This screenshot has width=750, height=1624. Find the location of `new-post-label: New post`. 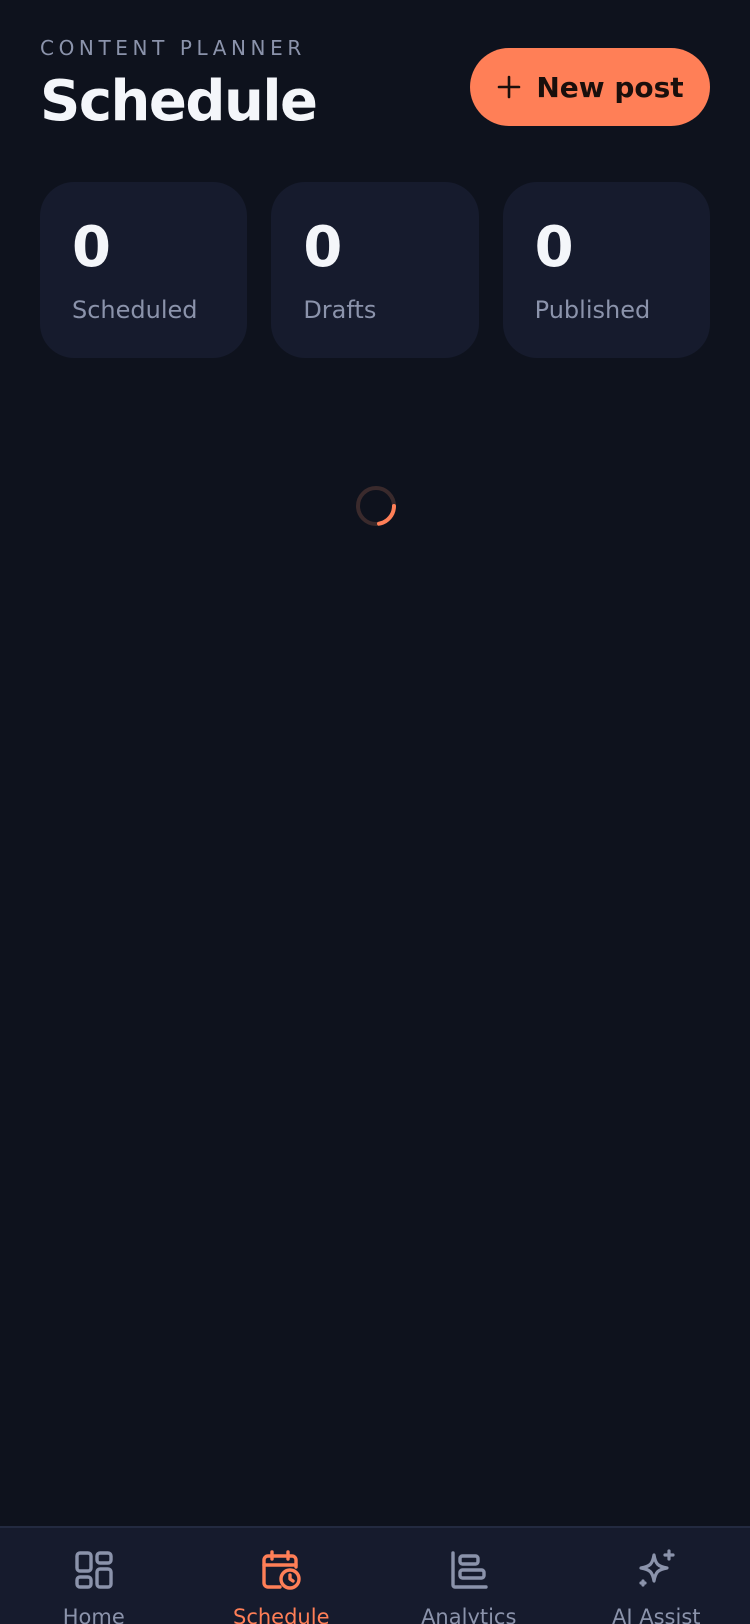

new-post-label: New post is located at coordinates (610, 87).